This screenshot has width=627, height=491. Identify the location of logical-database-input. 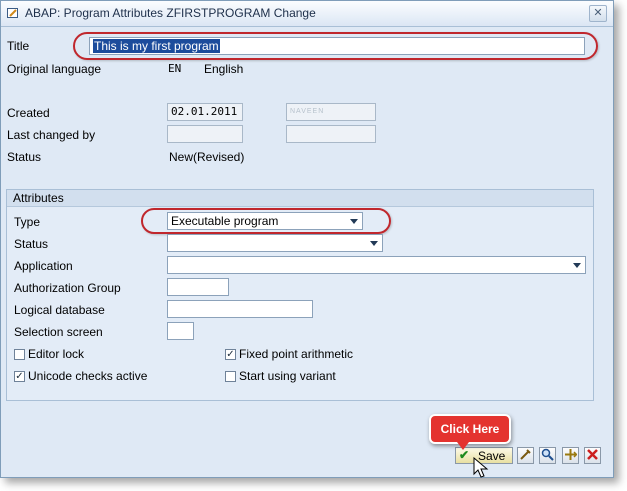
(240, 309).